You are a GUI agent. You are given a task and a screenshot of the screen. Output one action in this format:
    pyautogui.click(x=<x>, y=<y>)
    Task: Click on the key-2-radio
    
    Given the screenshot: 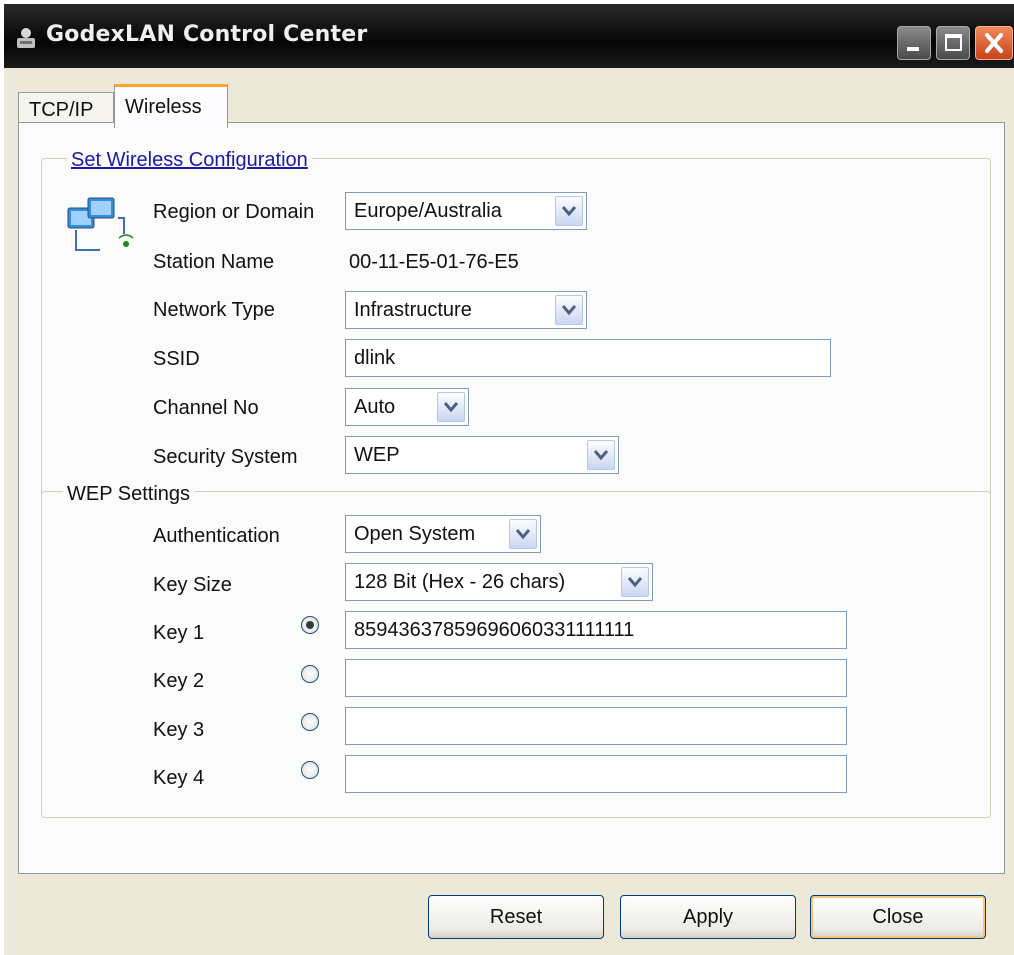 What is the action you would take?
    pyautogui.click(x=310, y=674)
    